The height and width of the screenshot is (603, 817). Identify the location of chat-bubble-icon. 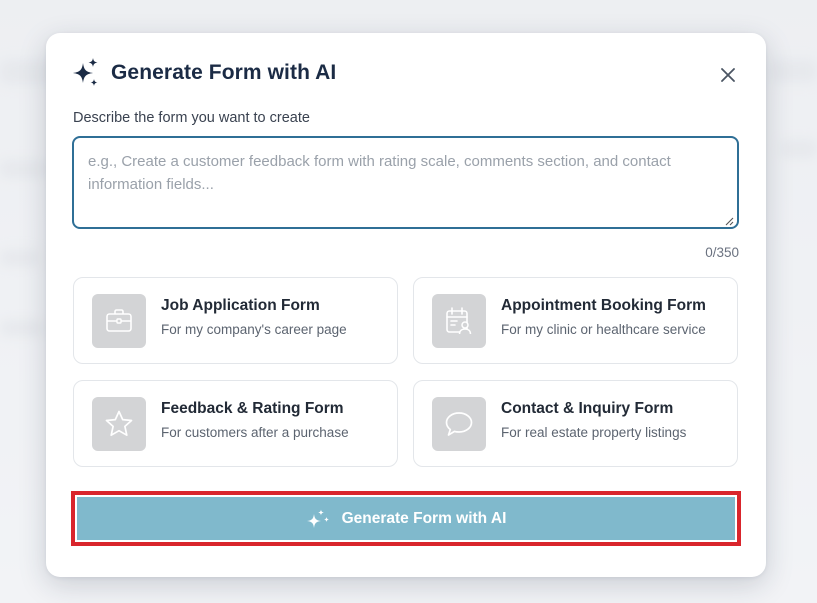
(459, 424).